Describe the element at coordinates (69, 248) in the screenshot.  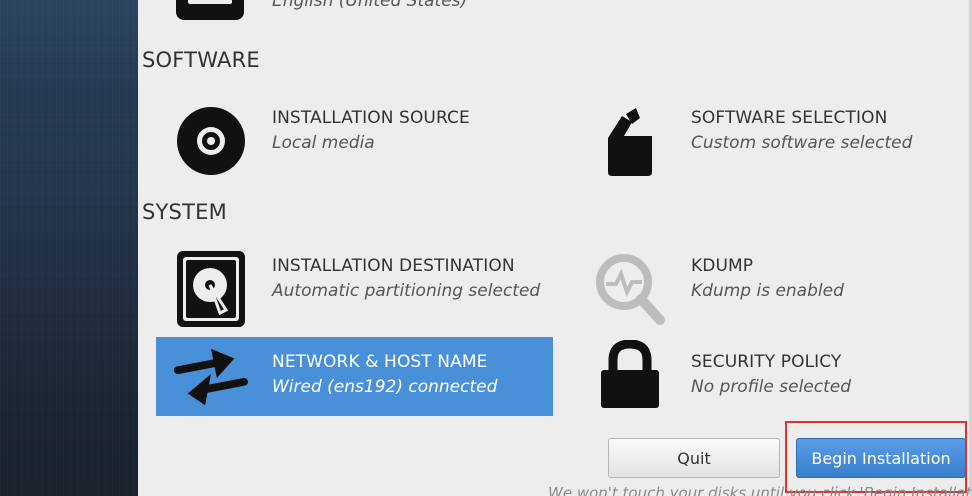
I see `sidebar-background` at that location.